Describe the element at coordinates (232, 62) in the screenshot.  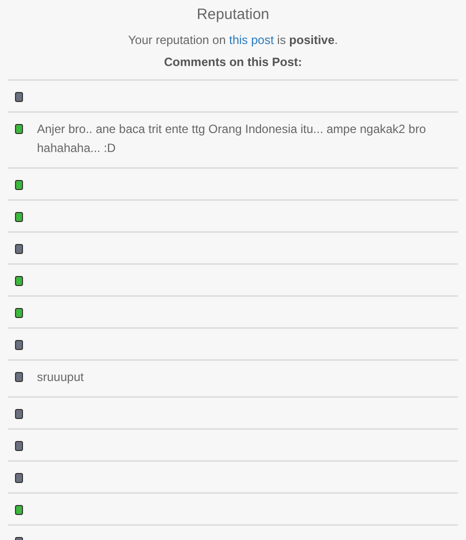
I see `comments-heading: Comments on this Post:` at that location.